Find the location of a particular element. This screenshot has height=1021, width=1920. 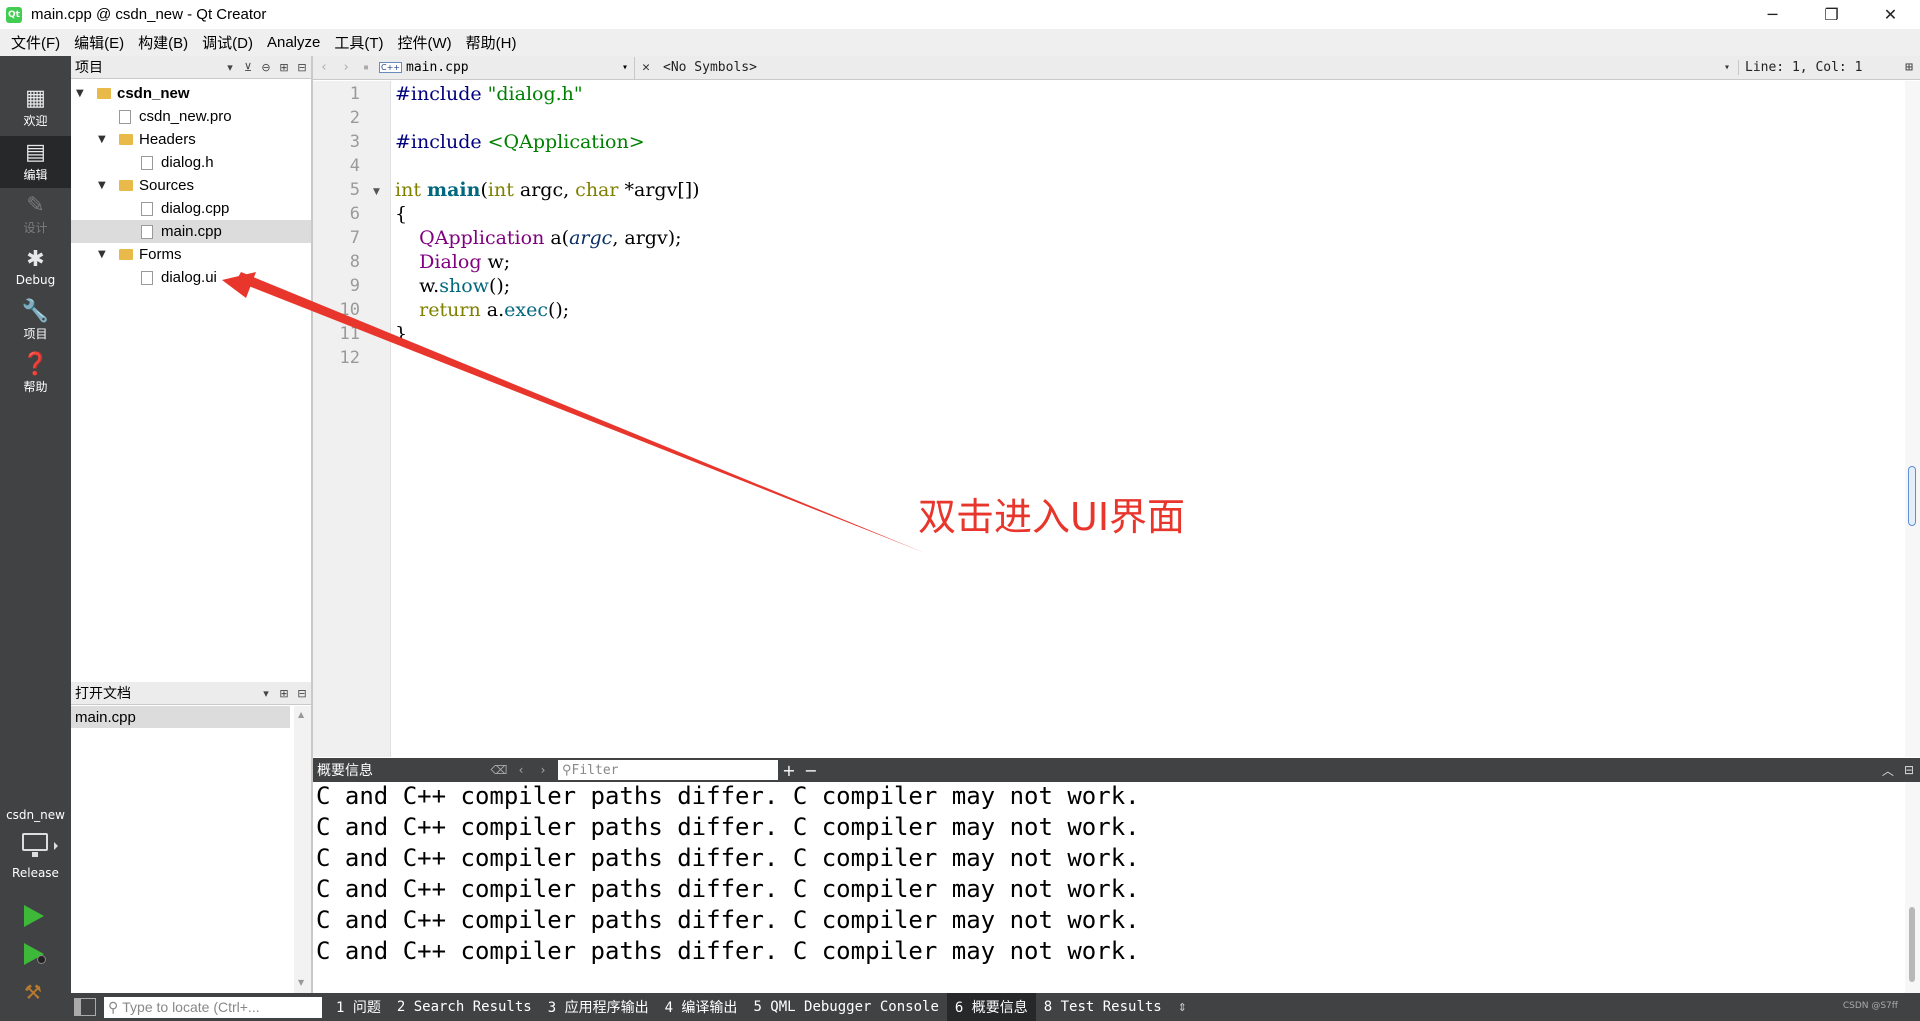

output-scroll-thumb is located at coordinates (1912, 944).